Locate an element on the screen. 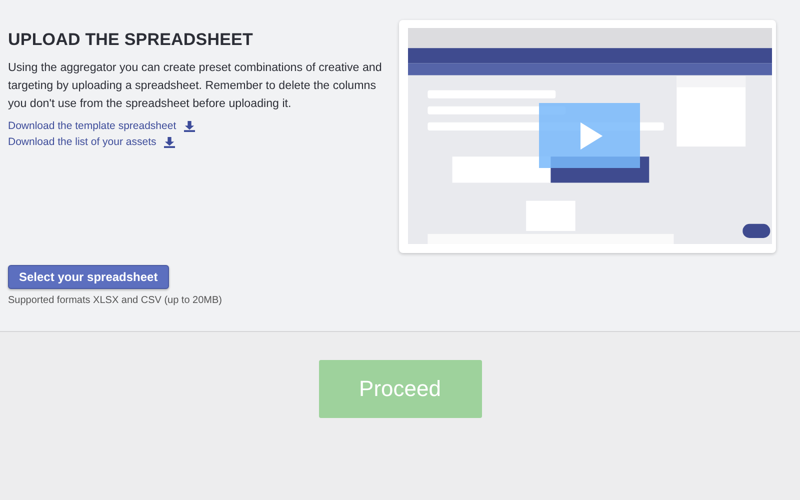 The height and width of the screenshot is (500, 800). download-link: Download the list of your assets is located at coordinates (92, 142).